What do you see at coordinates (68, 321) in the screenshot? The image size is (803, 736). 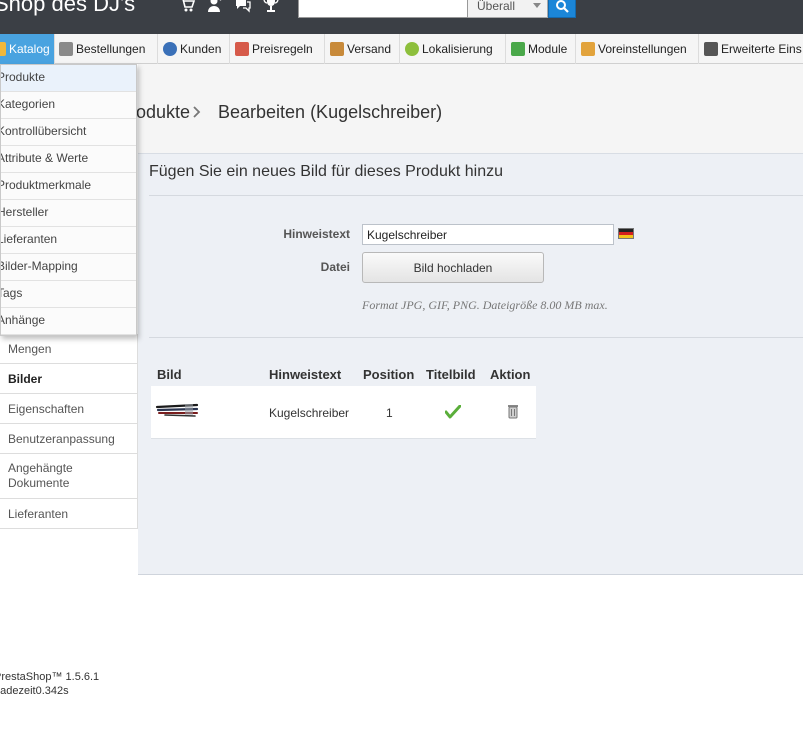 I see `dropdown-item-anhaenge: Anhänge` at bounding box center [68, 321].